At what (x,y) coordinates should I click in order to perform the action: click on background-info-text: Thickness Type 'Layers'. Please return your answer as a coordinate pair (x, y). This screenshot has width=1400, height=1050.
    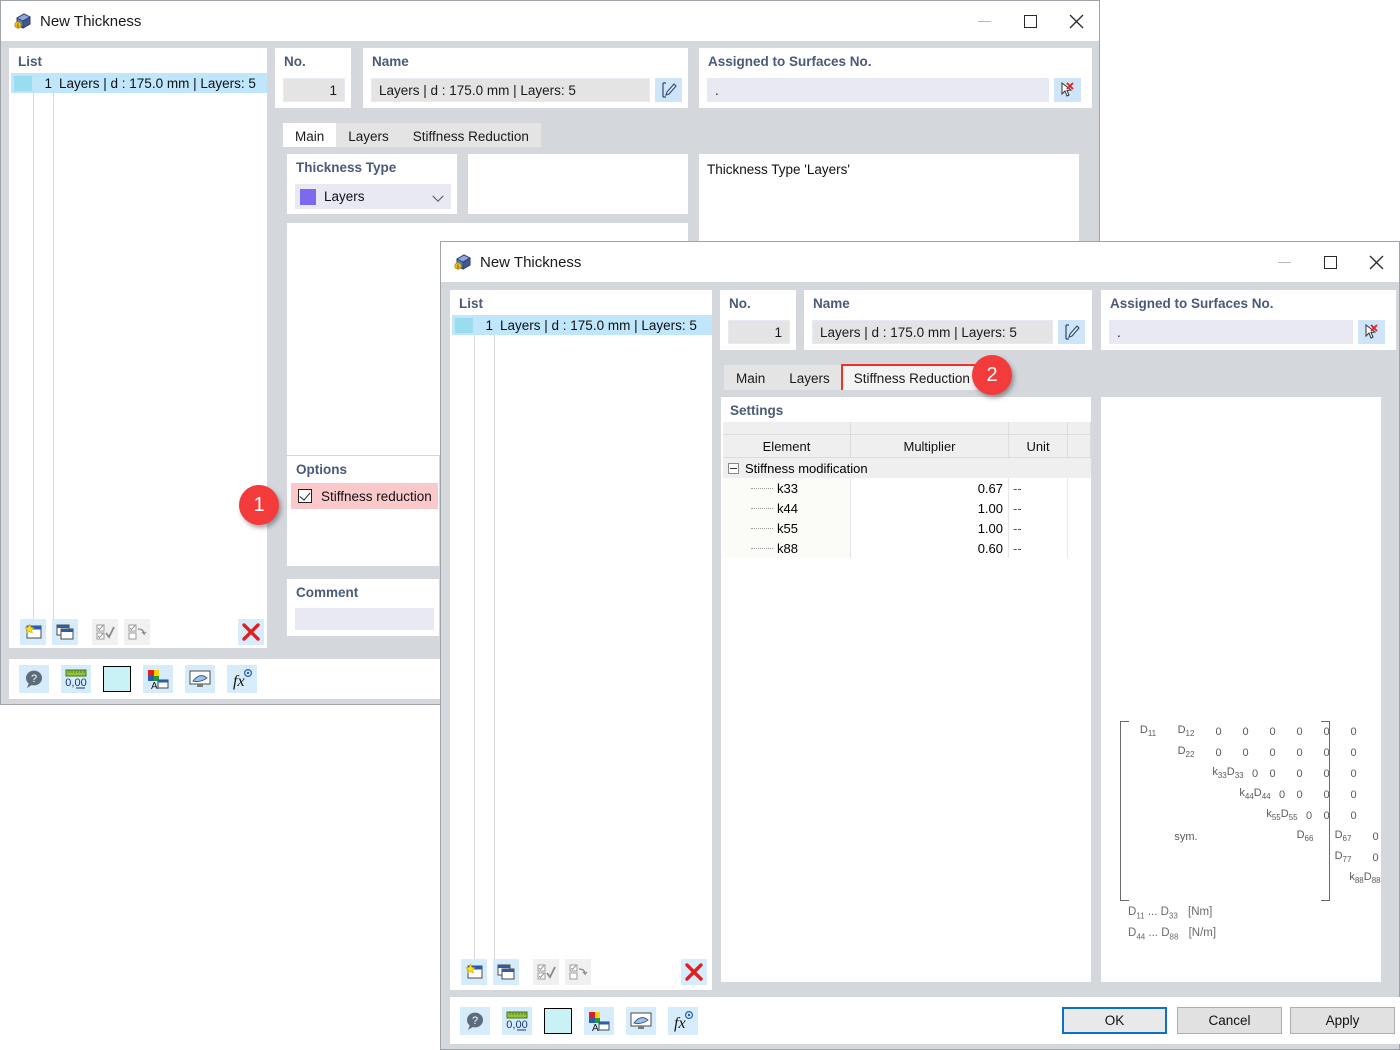
    Looking at the image, I should click on (778, 169).